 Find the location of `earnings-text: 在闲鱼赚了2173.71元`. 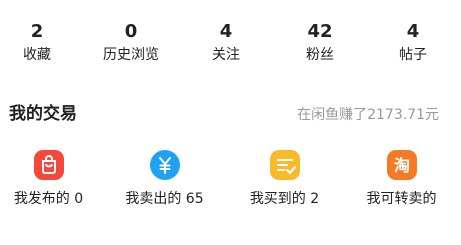

earnings-text: 在闲鱼赚了2173.71元 is located at coordinates (368, 115).